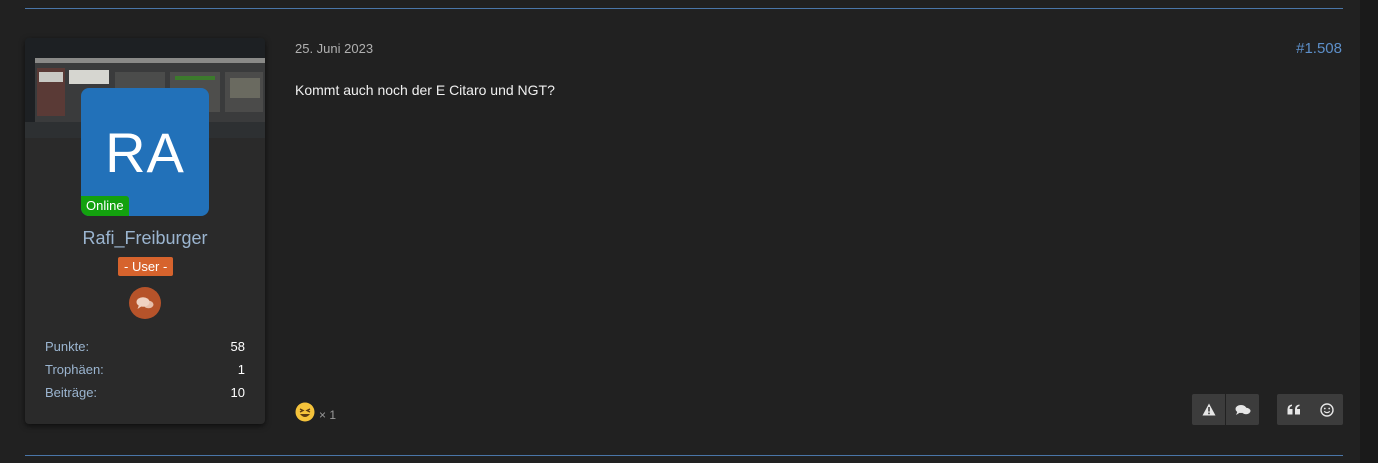  I want to click on post-message: Kommt auch noch der E Citaro und NGT?, so click(425, 90).